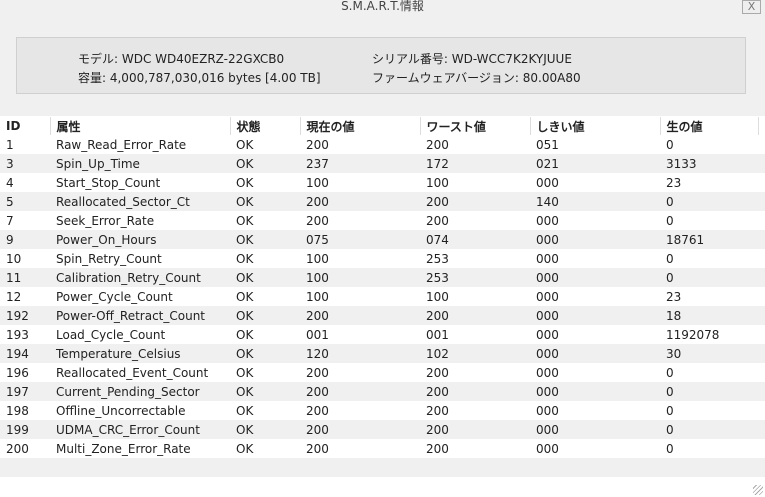 The width and height of the screenshot is (765, 497). I want to click on table-row: 5 Reallocated_Sector_Ct OK 200 200 140 0, so click(382, 201).